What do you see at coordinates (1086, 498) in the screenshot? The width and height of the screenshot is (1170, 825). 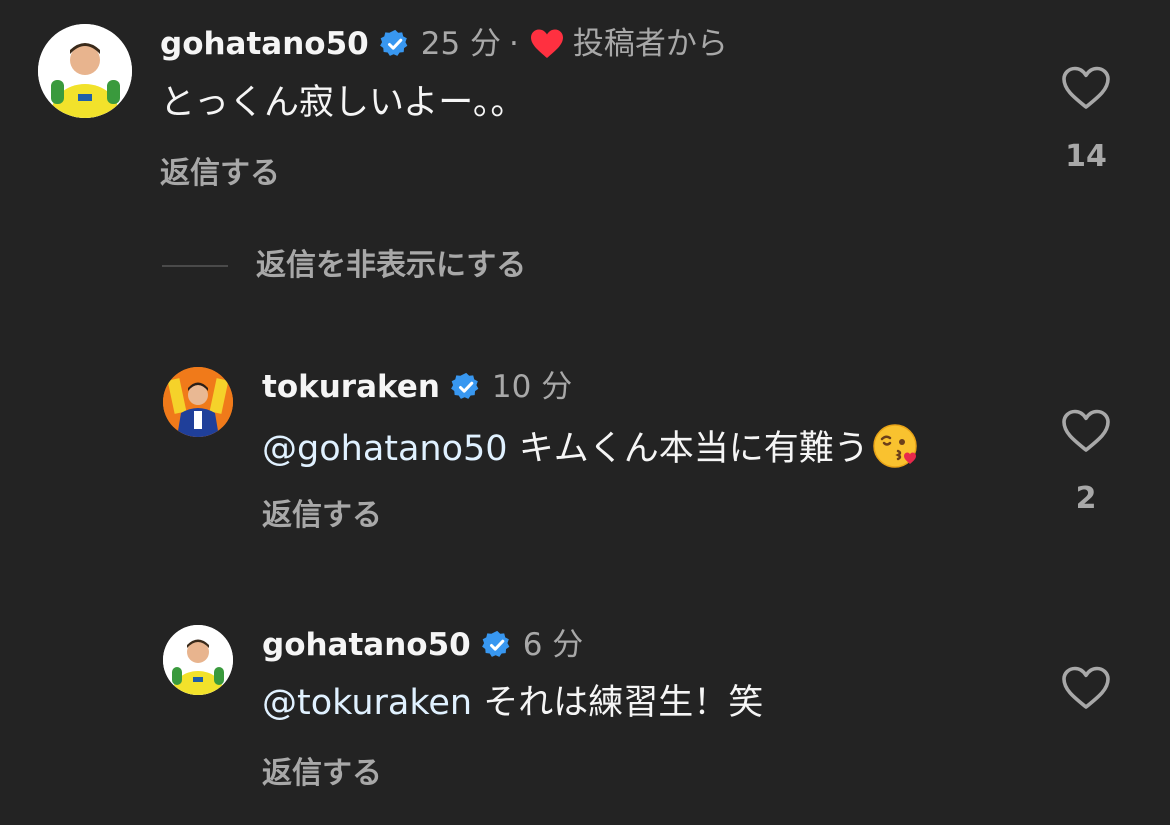 I see `like-count: 2` at bounding box center [1086, 498].